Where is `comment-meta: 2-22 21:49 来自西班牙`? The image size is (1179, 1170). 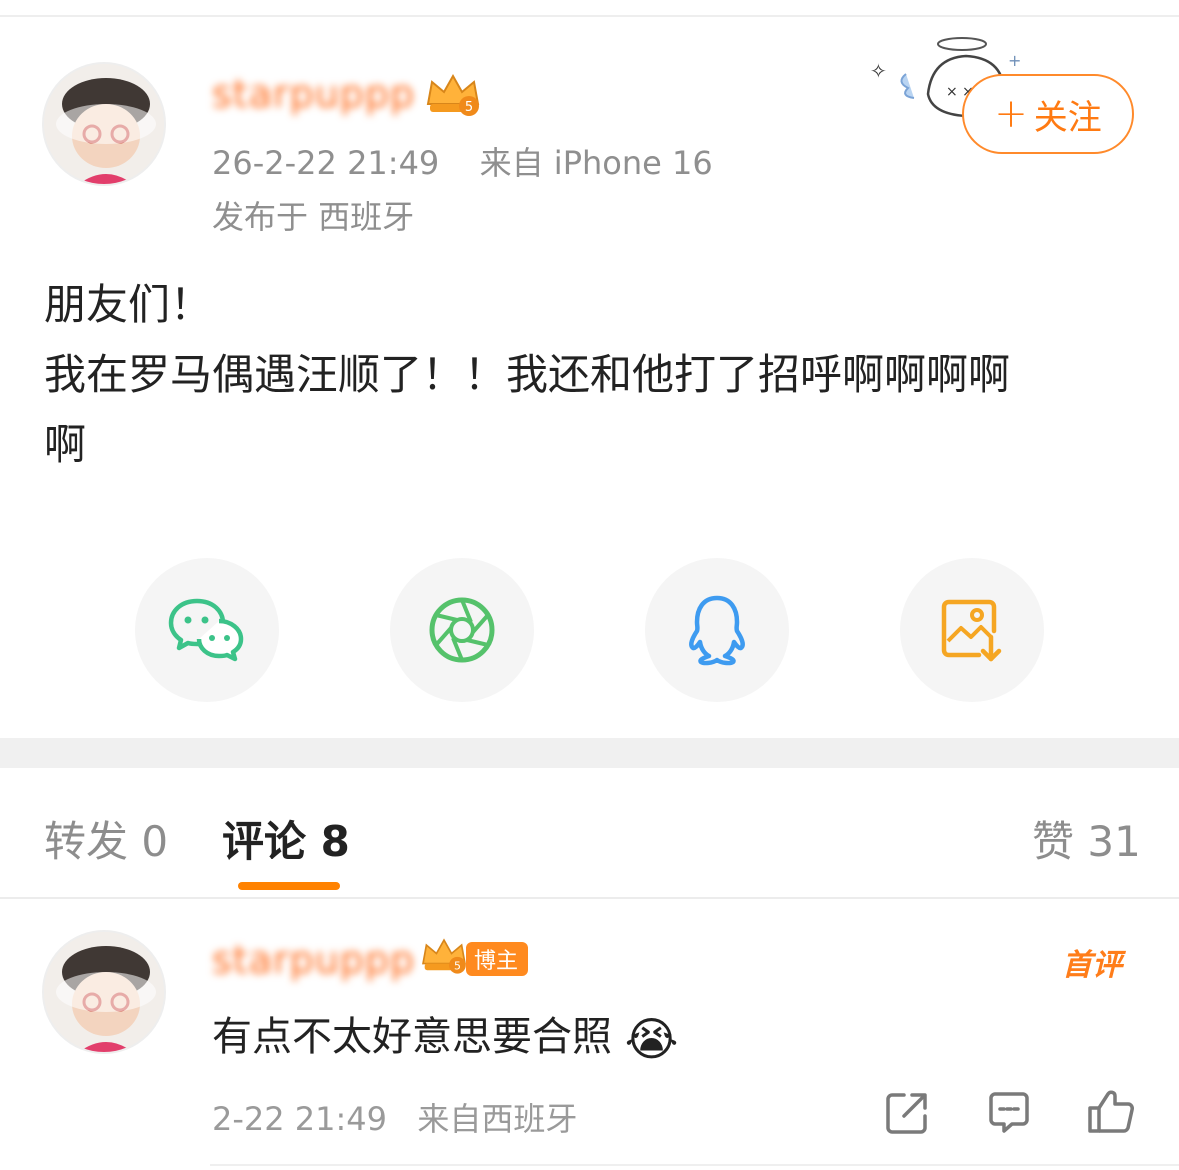 comment-meta: 2-22 21:49 来自西班牙 is located at coordinates (394, 1117).